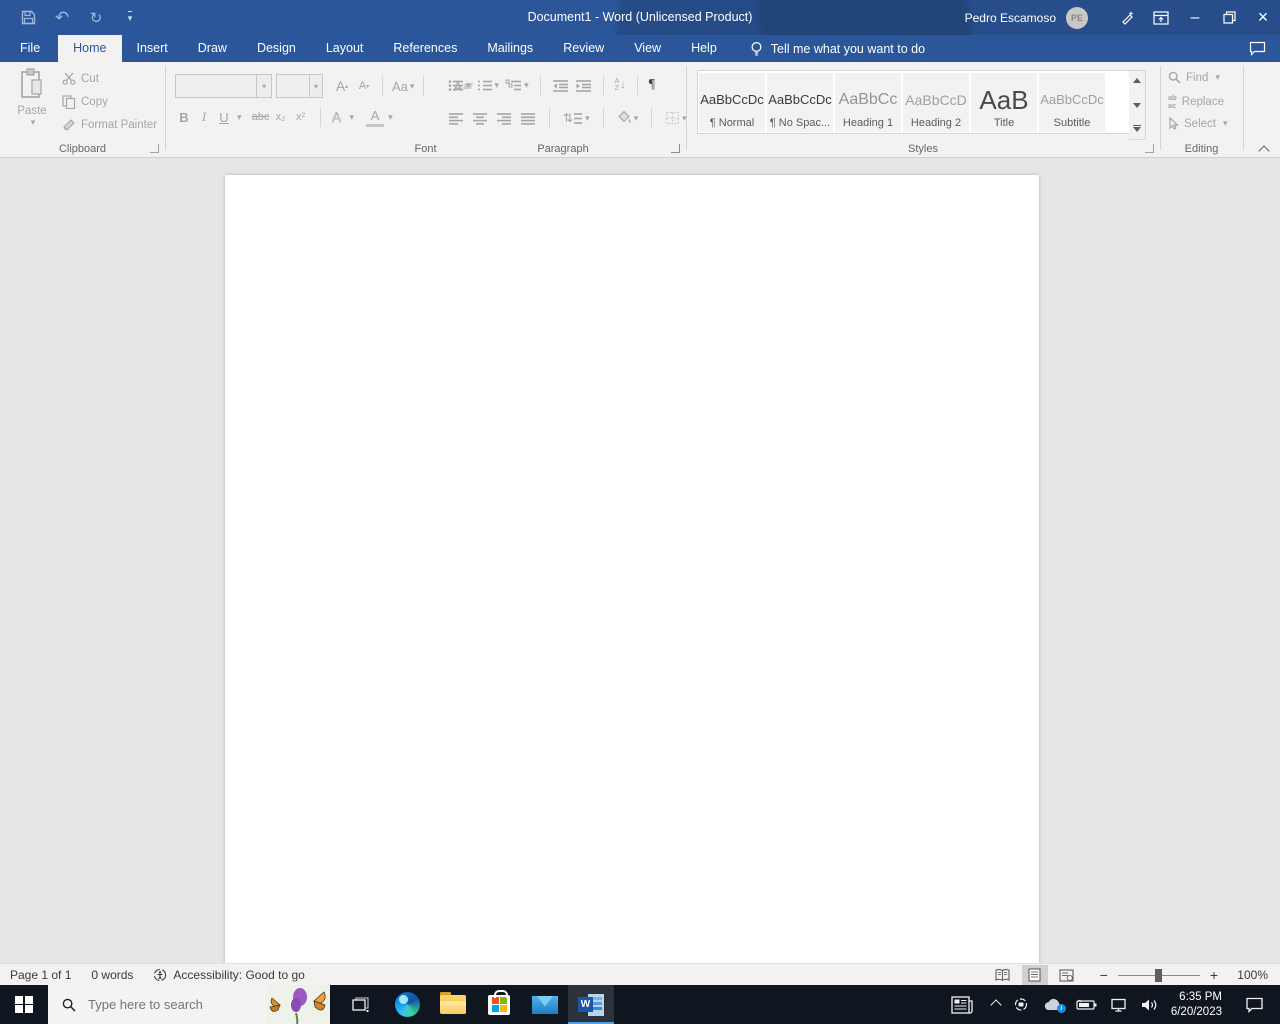  Describe the element at coordinates (1137, 107) in the screenshot. I see `styles-scroll-down-icon` at that location.